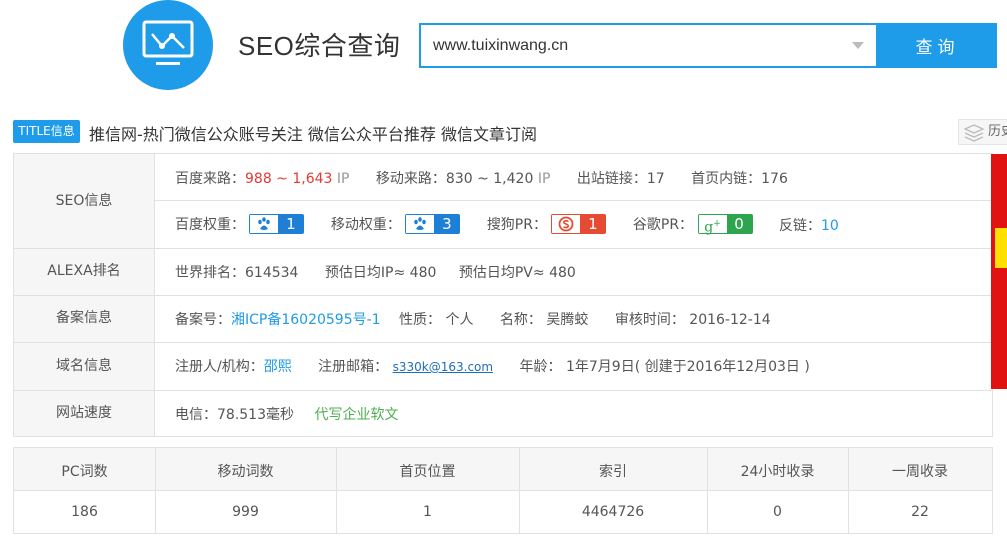  I want to click on daily-ip: 预估日均IP≈ 480, so click(380, 273).